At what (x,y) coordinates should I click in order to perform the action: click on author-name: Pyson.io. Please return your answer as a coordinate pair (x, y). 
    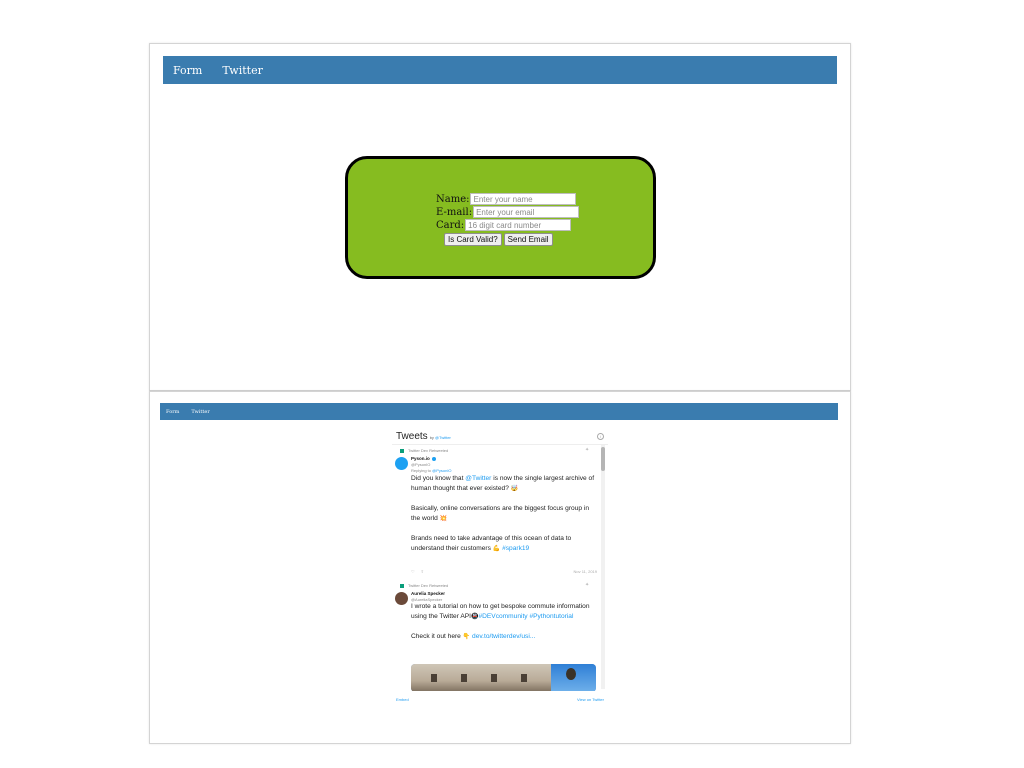
    Looking at the image, I should click on (423, 458).